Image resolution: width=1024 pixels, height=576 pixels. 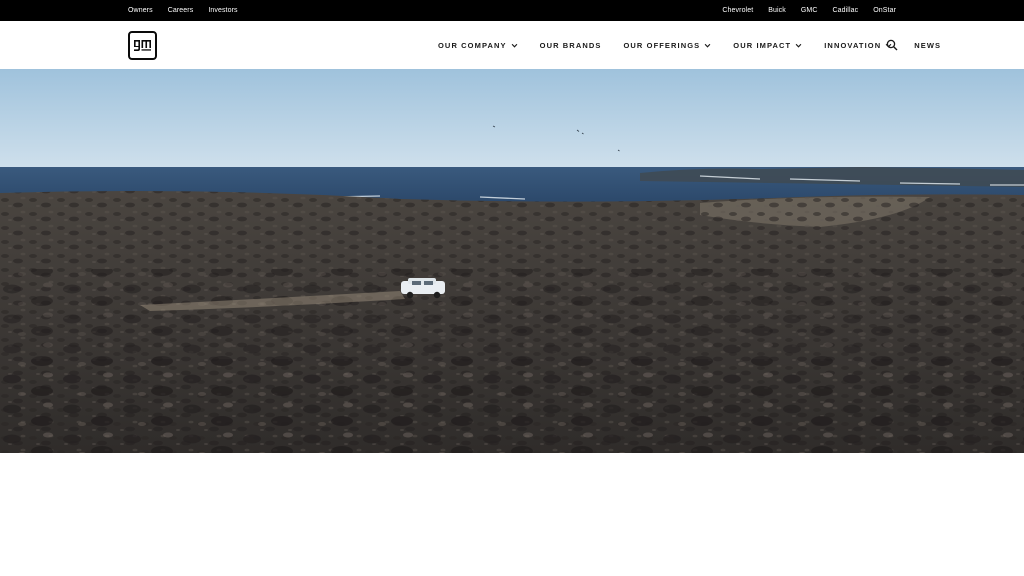 I want to click on brand-link-onstar: OnStar, so click(x=884, y=10).